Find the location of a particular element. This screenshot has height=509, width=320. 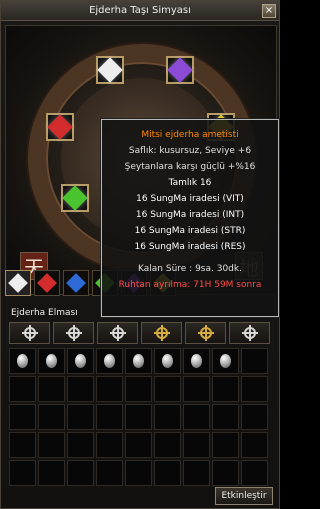

gem-slot-white is located at coordinates (110, 70).